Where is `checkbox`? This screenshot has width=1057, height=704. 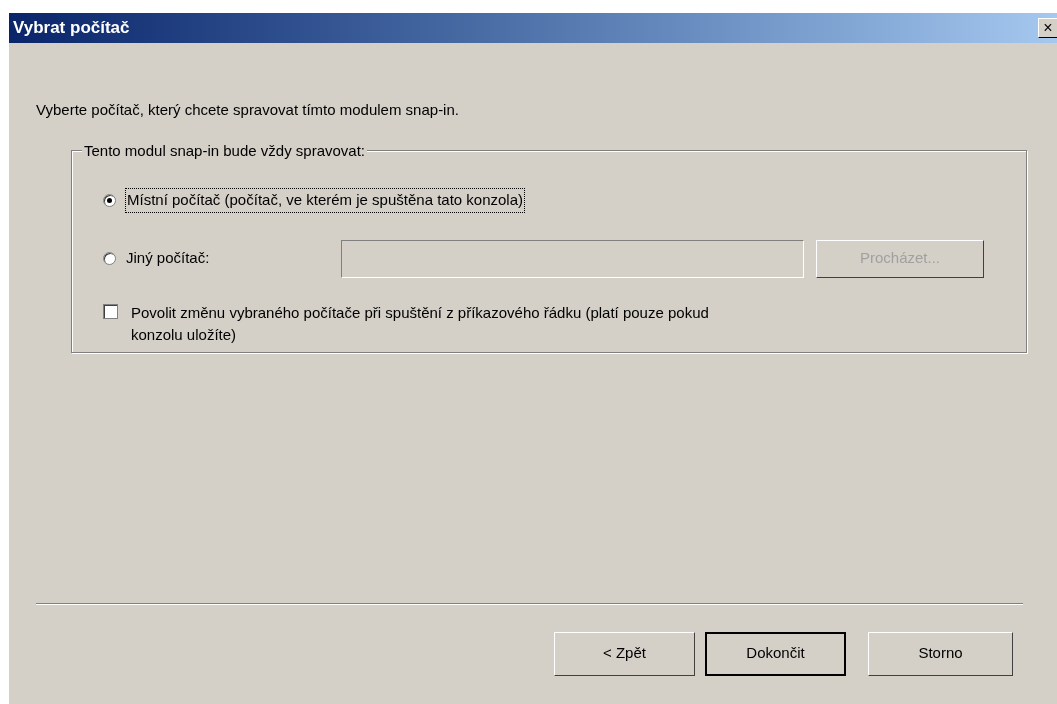
checkbox is located at coordinates (110, 311).